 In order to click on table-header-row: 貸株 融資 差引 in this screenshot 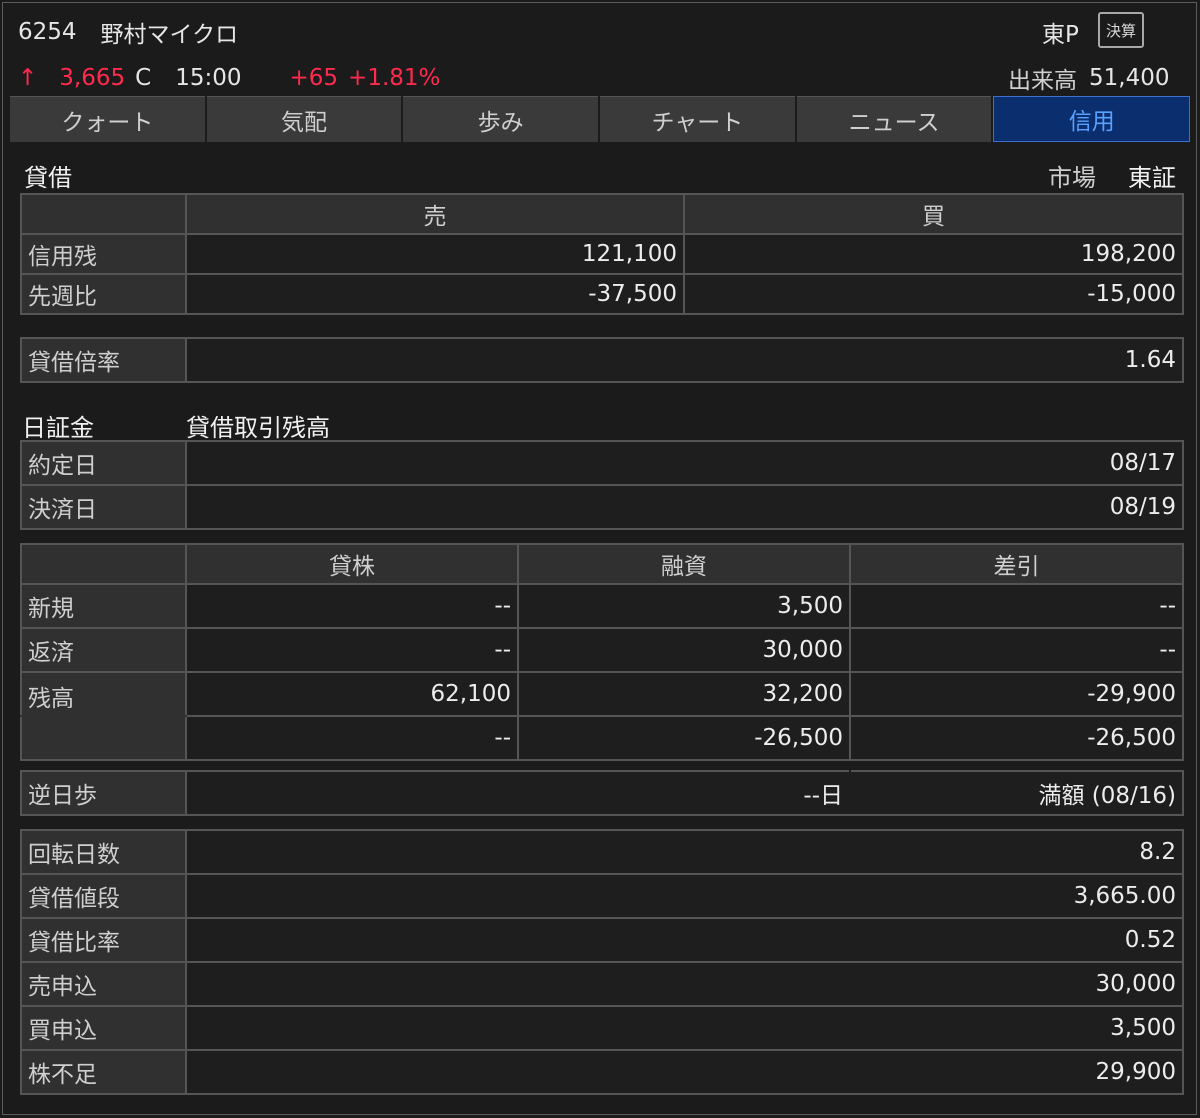, I will do `click(602, 564)`.